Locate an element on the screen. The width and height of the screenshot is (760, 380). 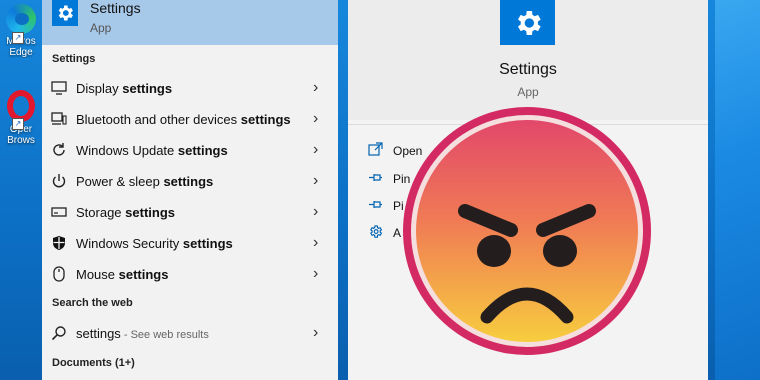
mouse-icon is located at coordinates (59, 274).